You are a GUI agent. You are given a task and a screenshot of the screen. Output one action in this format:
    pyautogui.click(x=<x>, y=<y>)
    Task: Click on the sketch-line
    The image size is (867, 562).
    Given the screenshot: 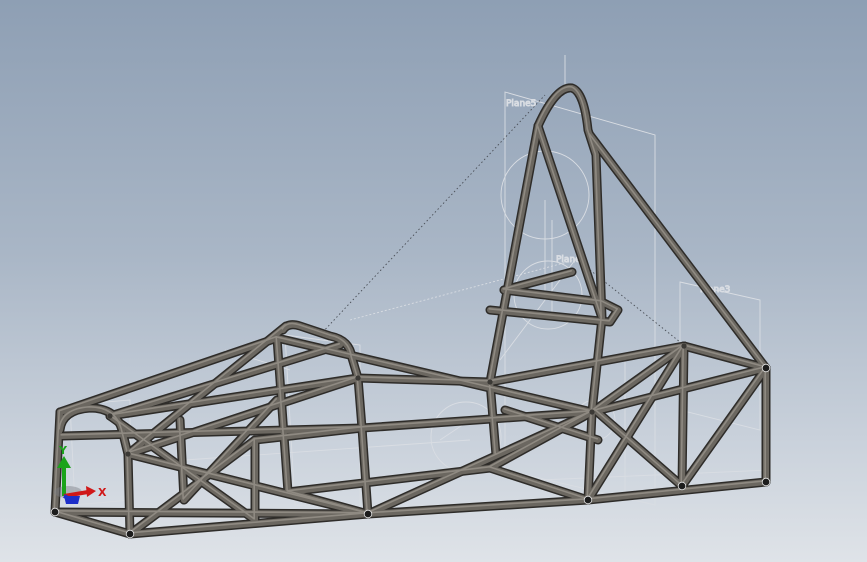 What is the action you would take?
    pyautogui.click(x=432, y=215)
    